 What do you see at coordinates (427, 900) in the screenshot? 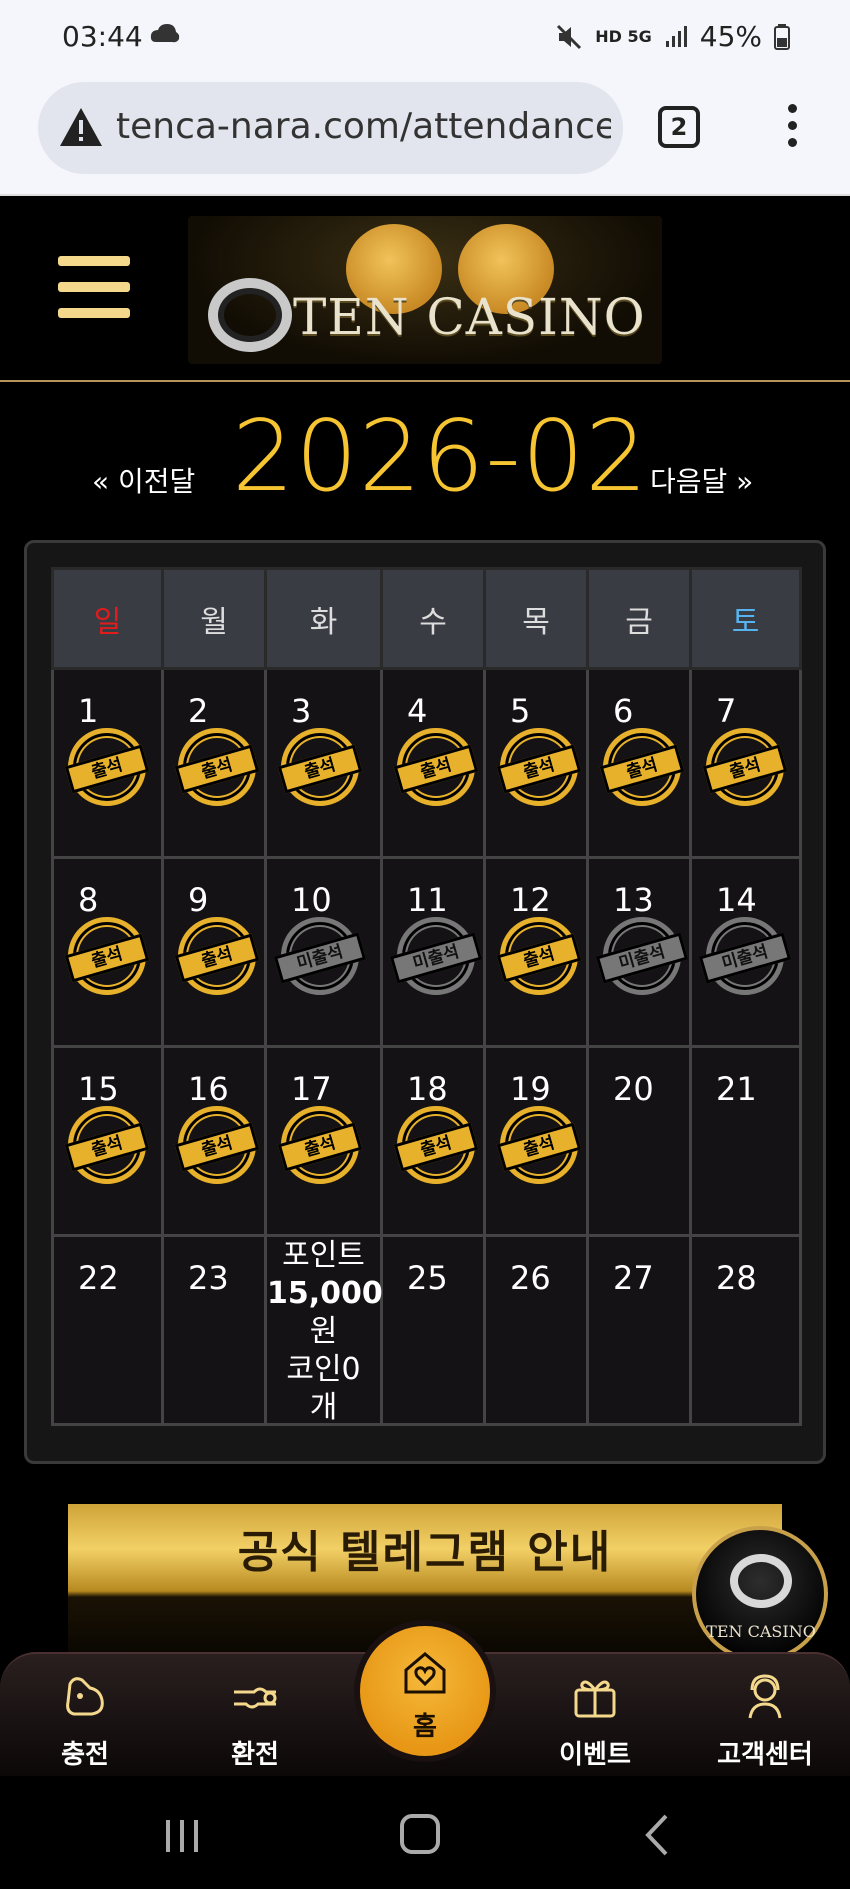
I see `day-number: 11` at bounding box center [427, 900].